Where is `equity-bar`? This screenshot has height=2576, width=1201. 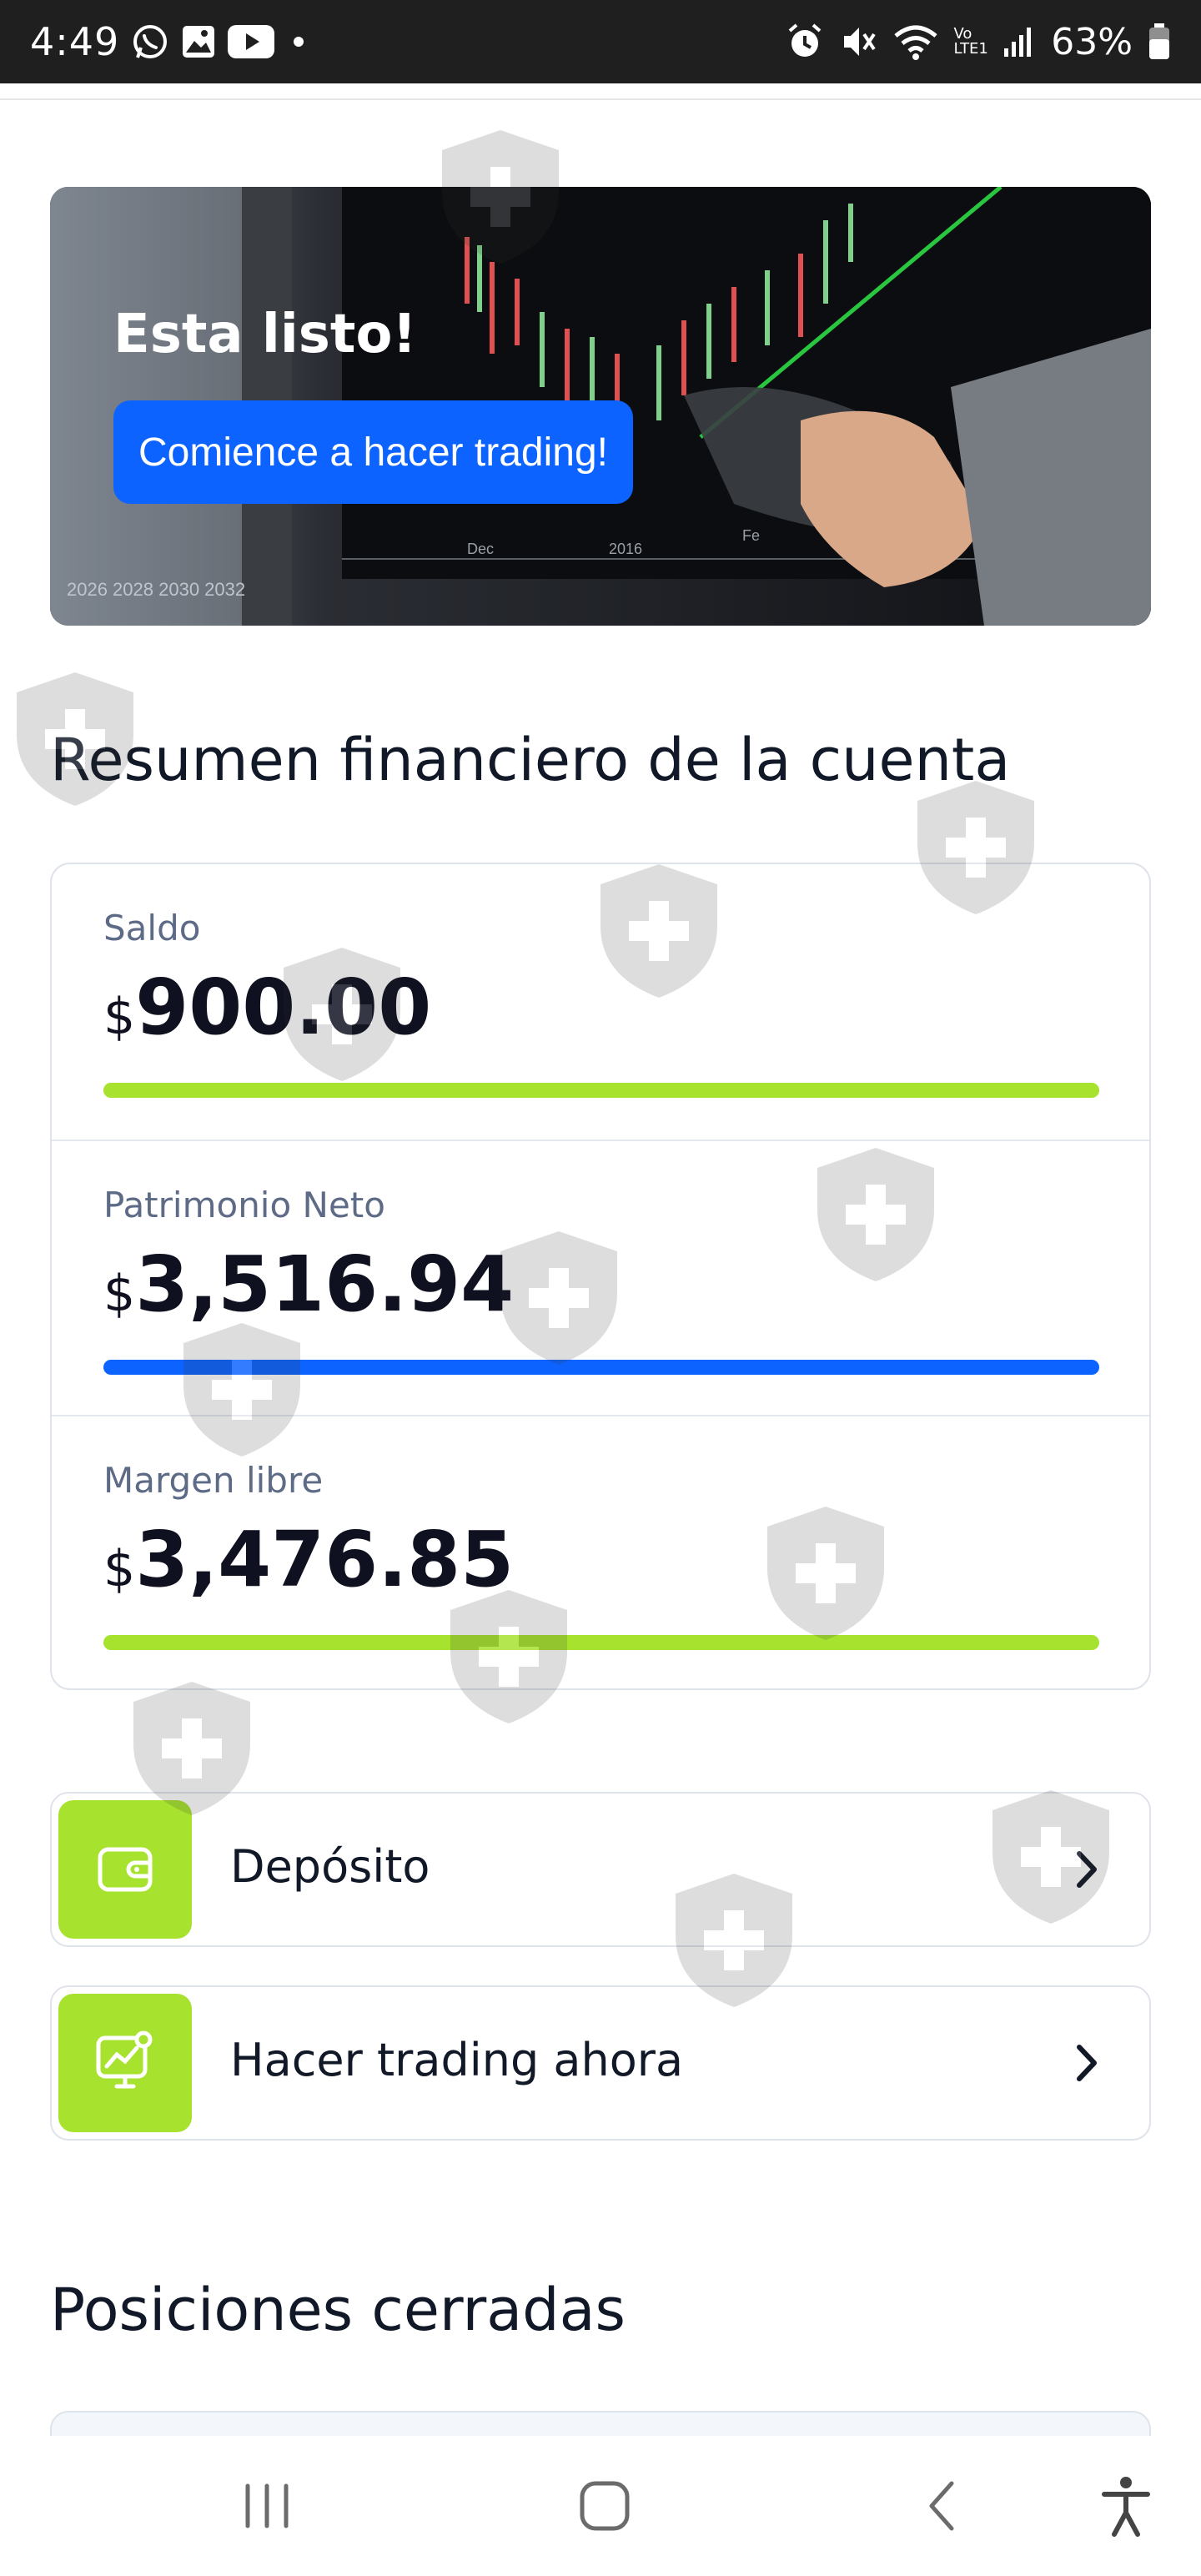 equity-bar is located at coordinates (601, 1367).